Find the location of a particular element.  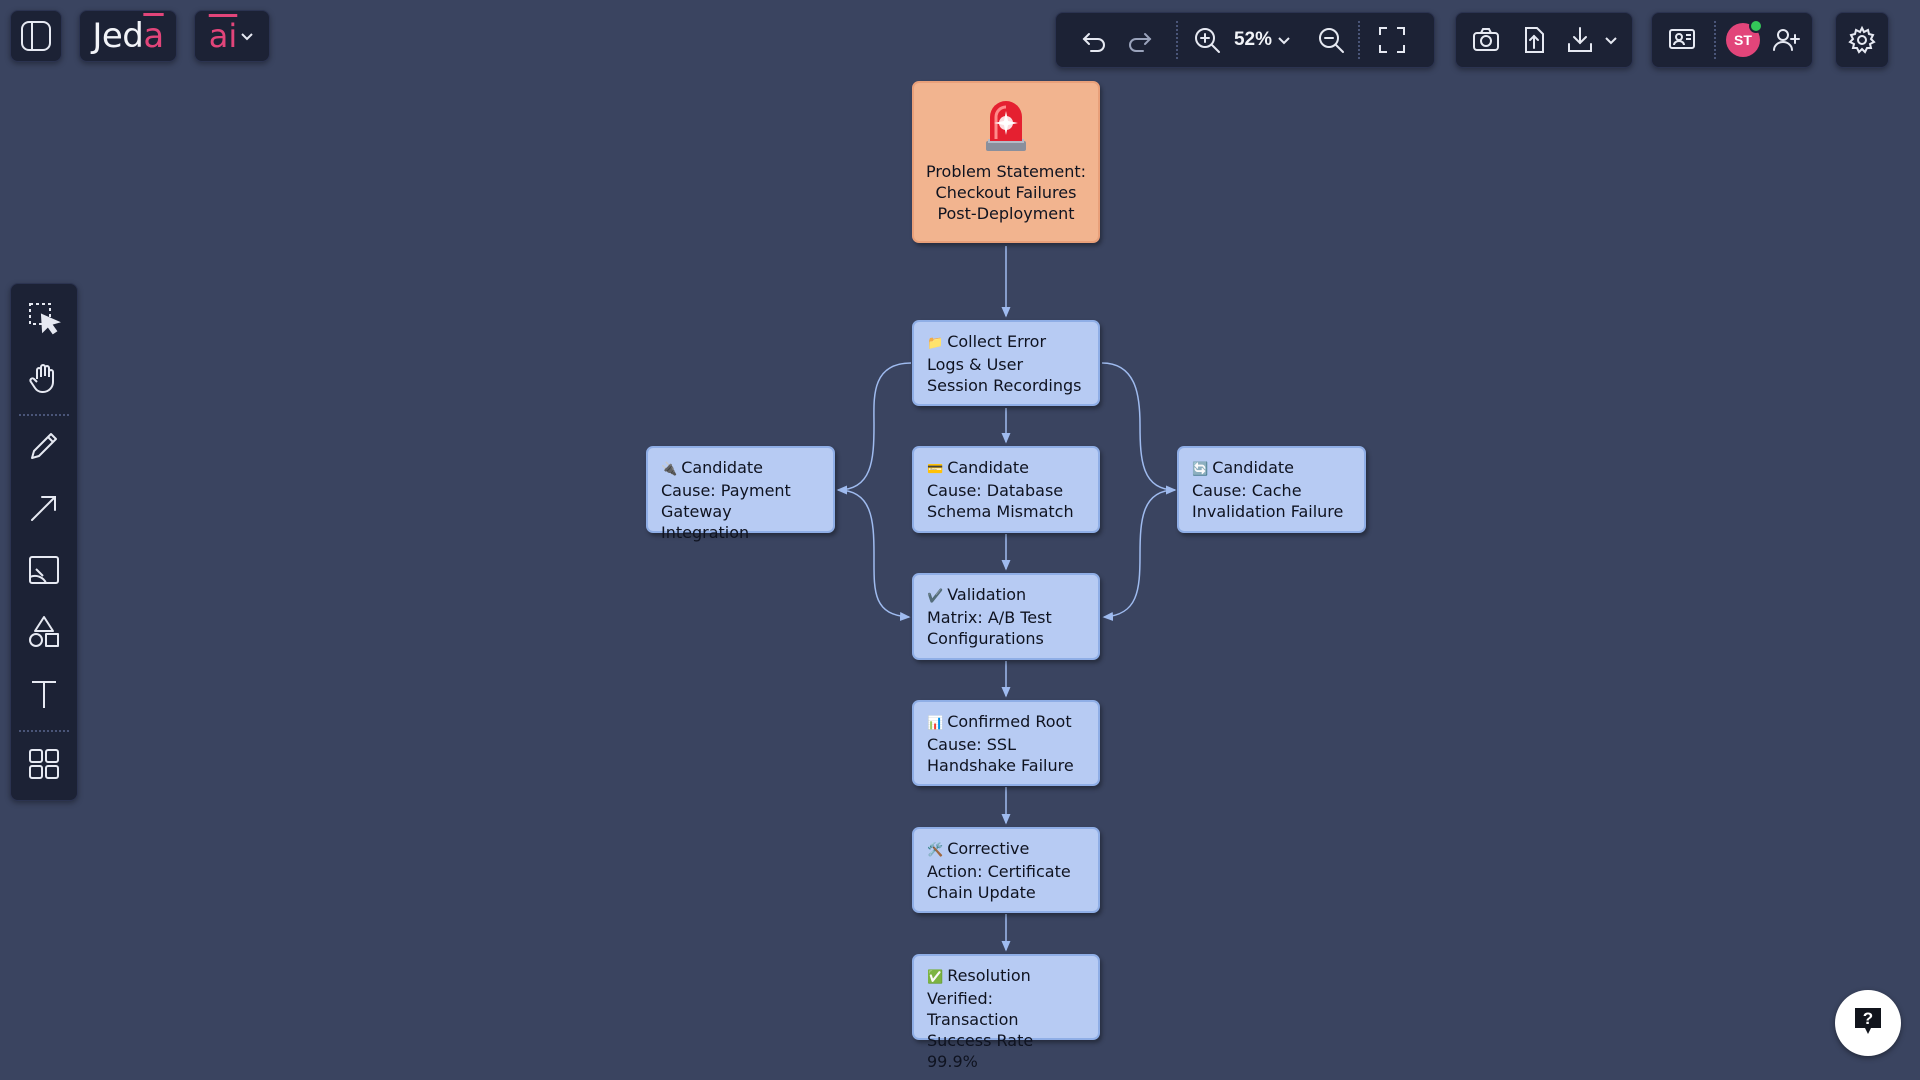

select-icon is located at coordinates (44, 318).